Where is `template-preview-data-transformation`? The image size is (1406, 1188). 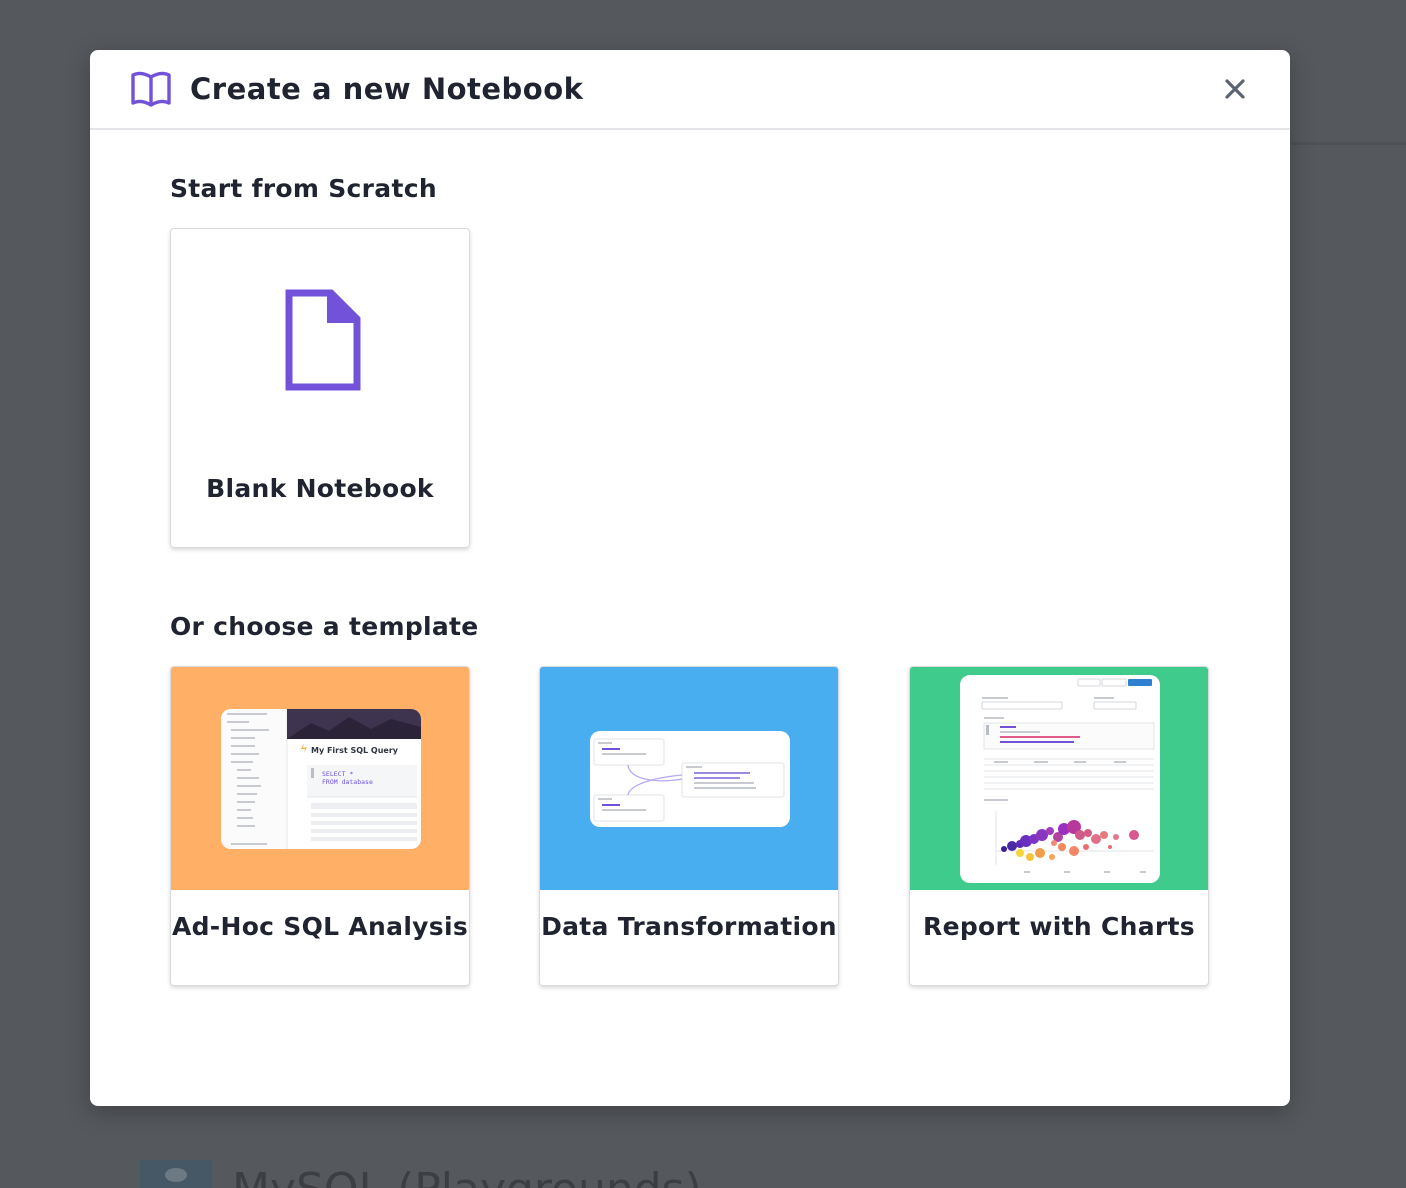
template-preview-data-transformation is located at coordinates (689, 778).